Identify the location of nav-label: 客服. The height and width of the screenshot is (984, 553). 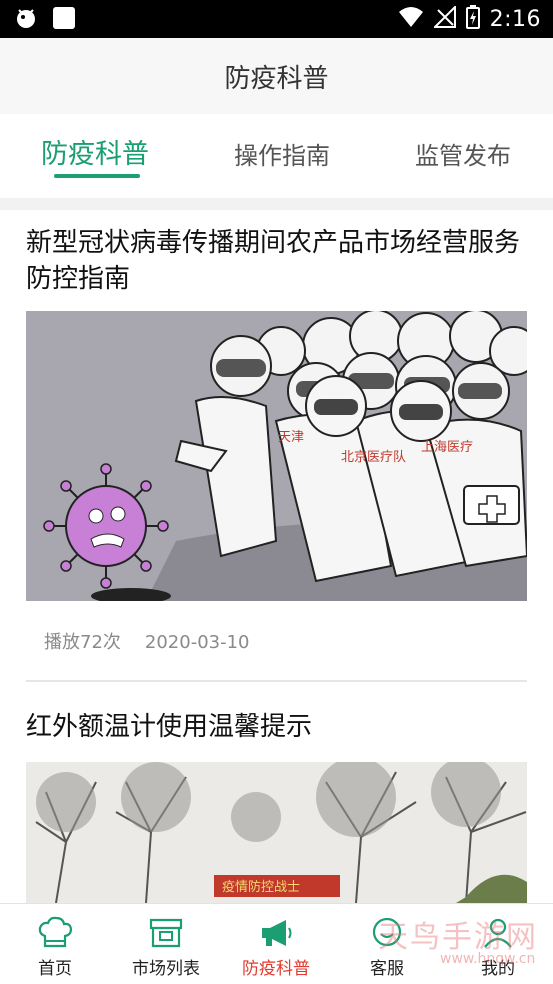
(387, 969).